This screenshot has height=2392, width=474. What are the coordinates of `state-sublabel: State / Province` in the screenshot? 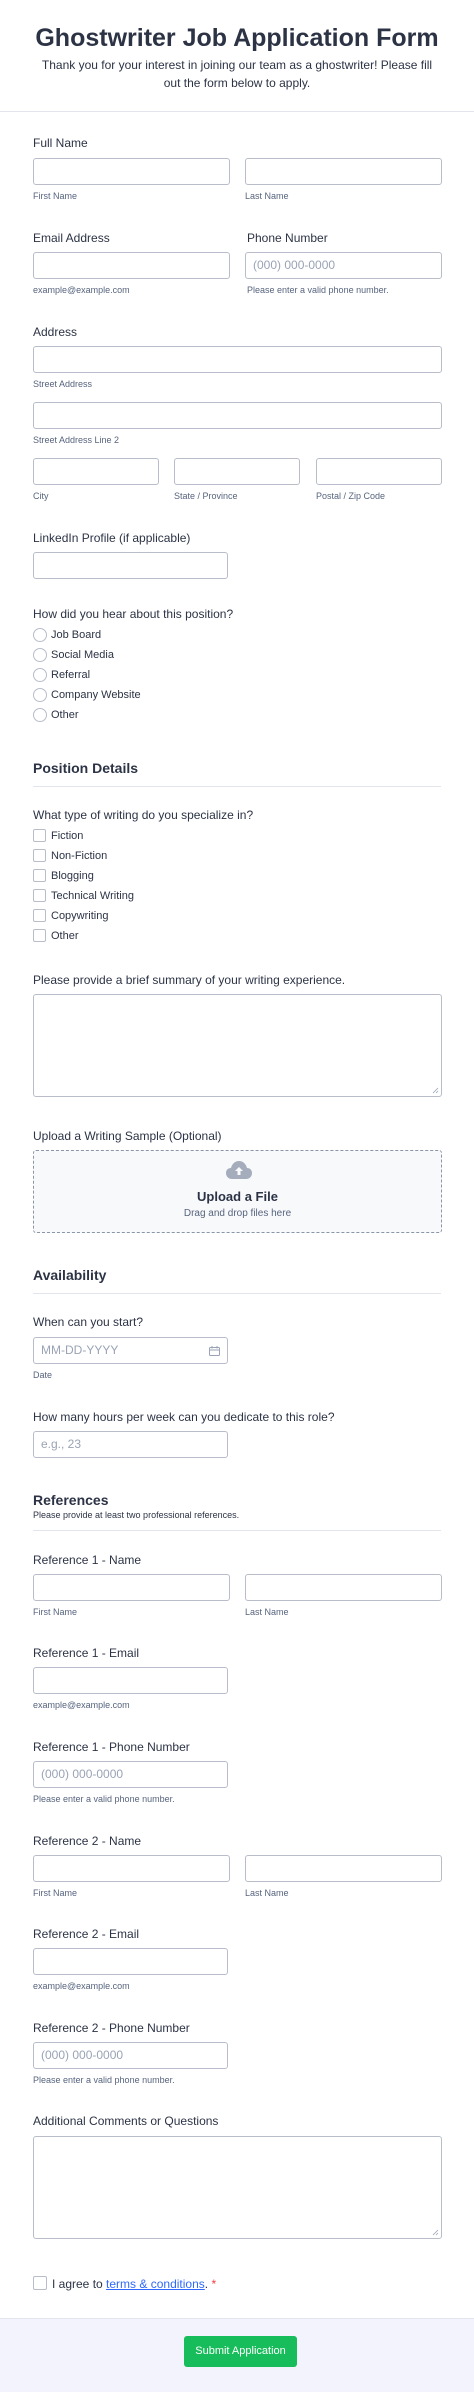 It's located at (206, 496).